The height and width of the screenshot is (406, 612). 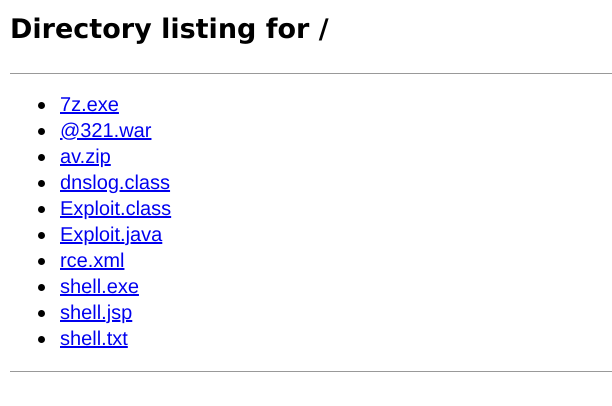 I want to click on file-link: shell.txt, so click(x=94, y=339).